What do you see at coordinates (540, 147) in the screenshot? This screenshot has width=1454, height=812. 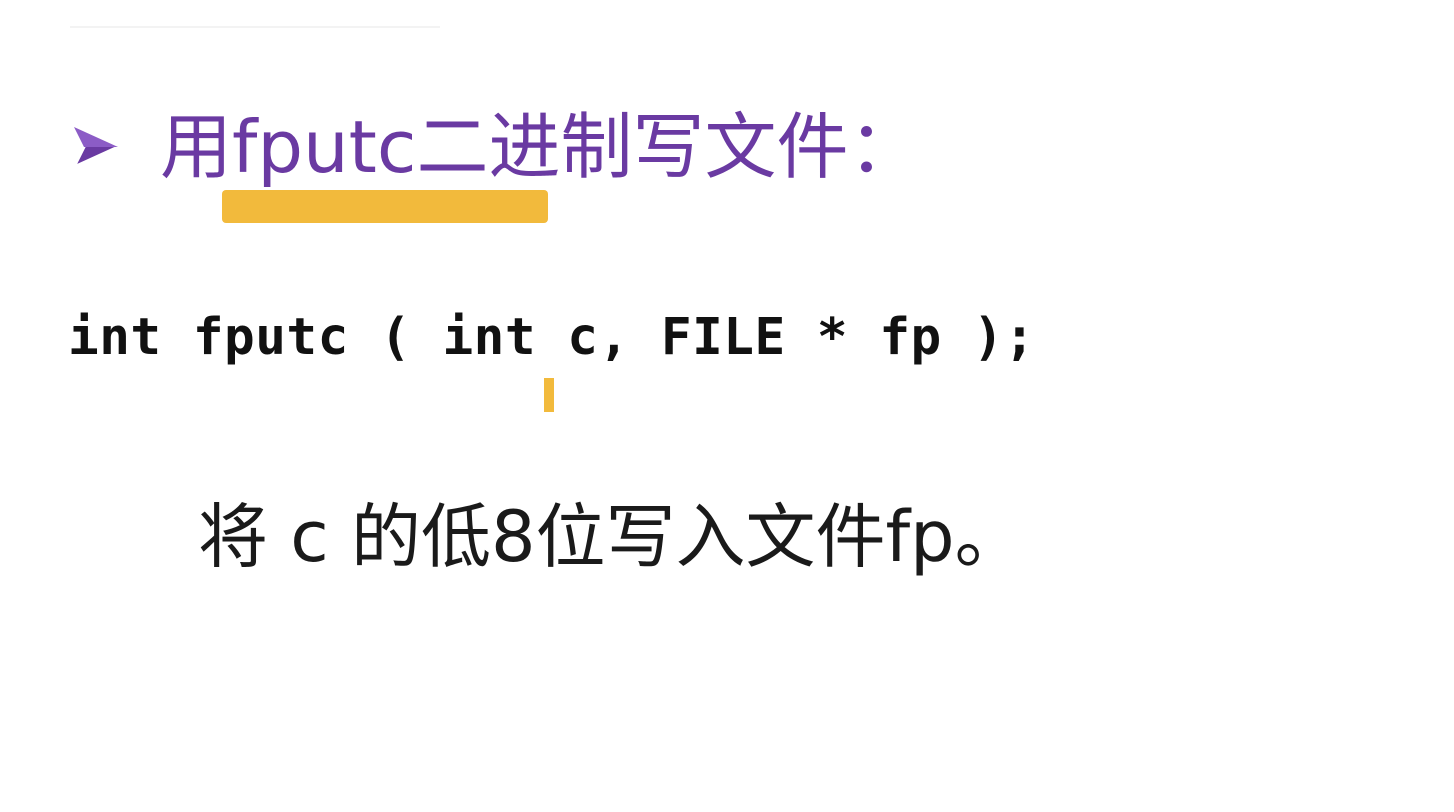 I see `heading-text: 用fputc二进制写文件：` at bounding box center [540, 147].